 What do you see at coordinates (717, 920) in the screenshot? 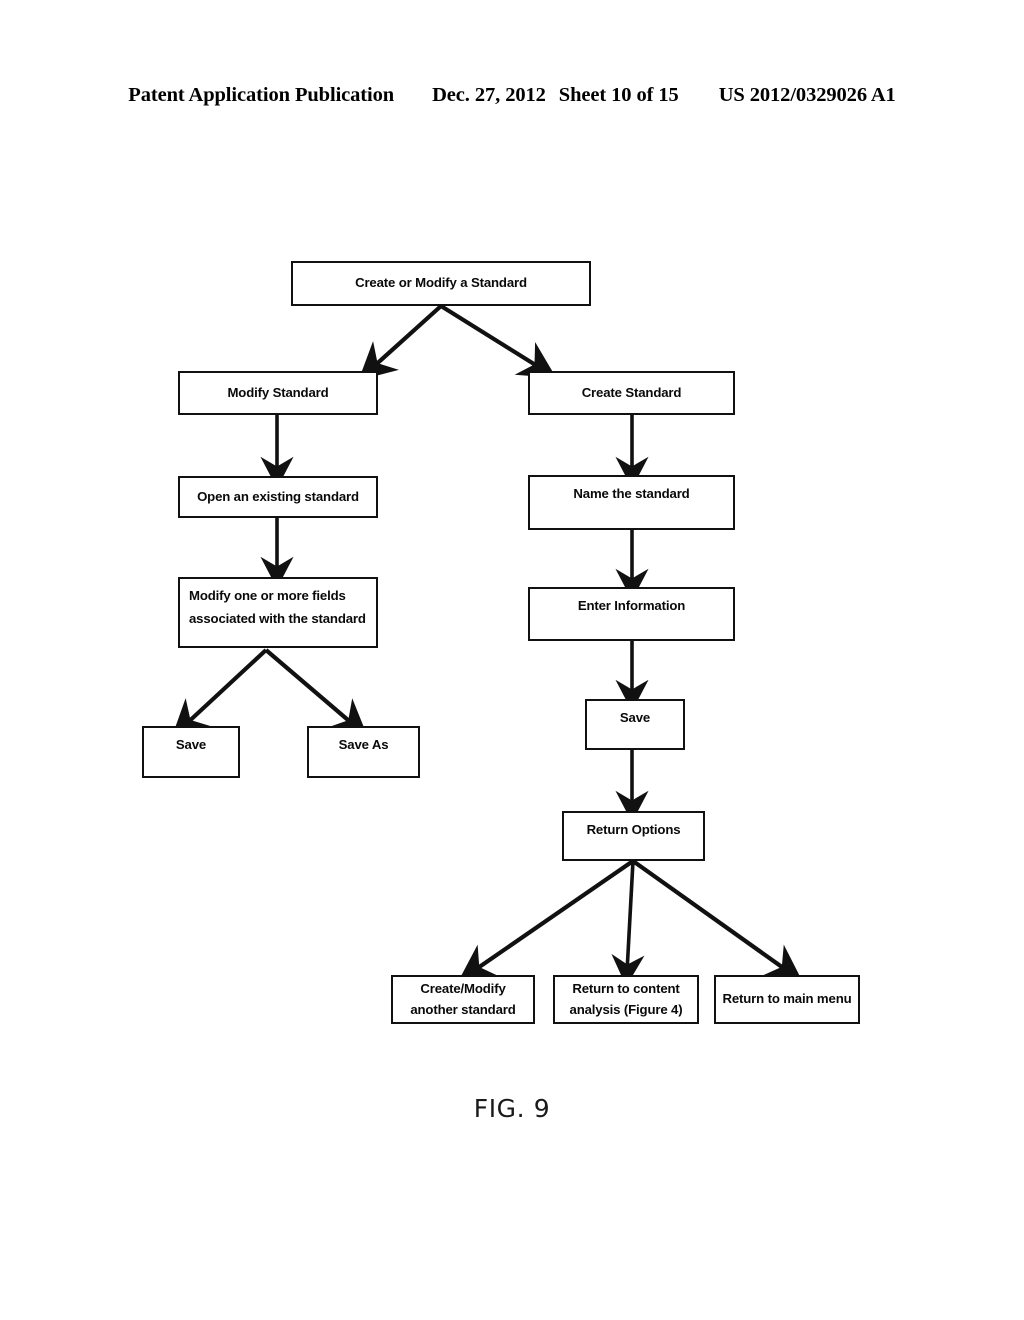
I see `edge-return-options-to-main-menu` at bounding box center [717, 920].